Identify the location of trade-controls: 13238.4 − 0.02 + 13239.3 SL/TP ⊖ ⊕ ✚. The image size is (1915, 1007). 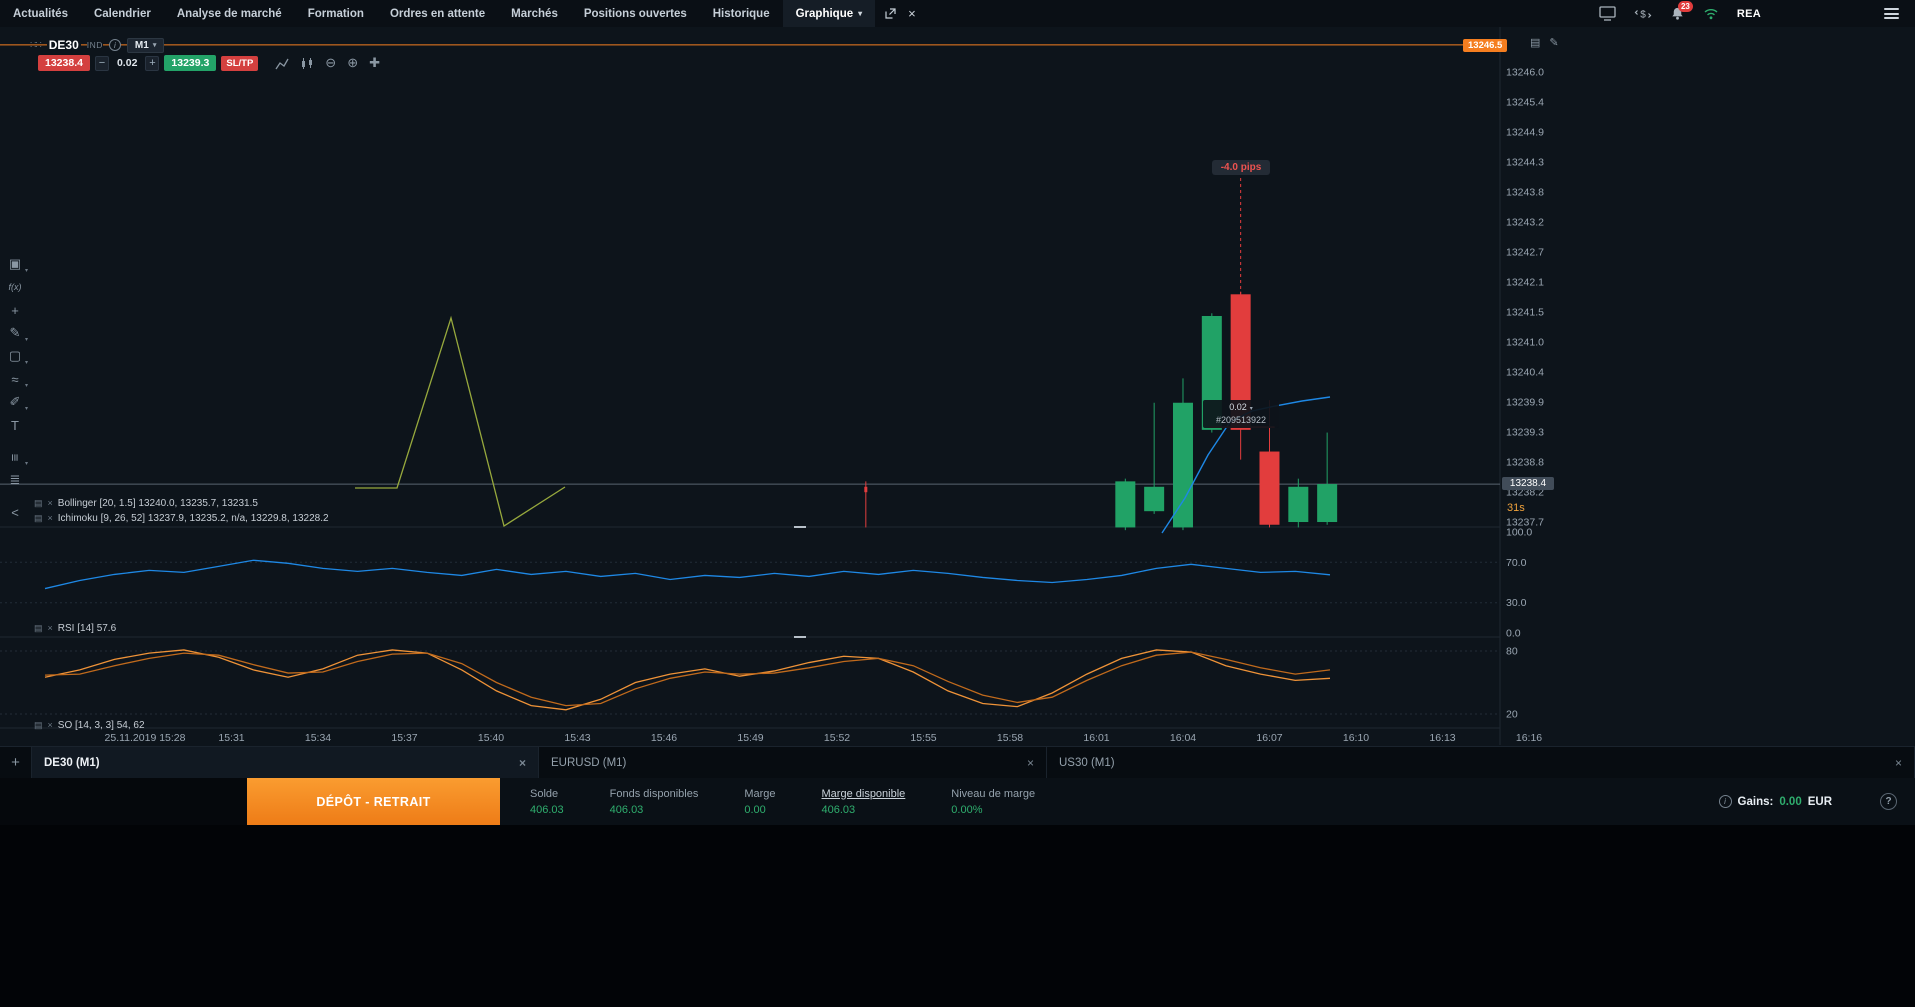
(209, 63).